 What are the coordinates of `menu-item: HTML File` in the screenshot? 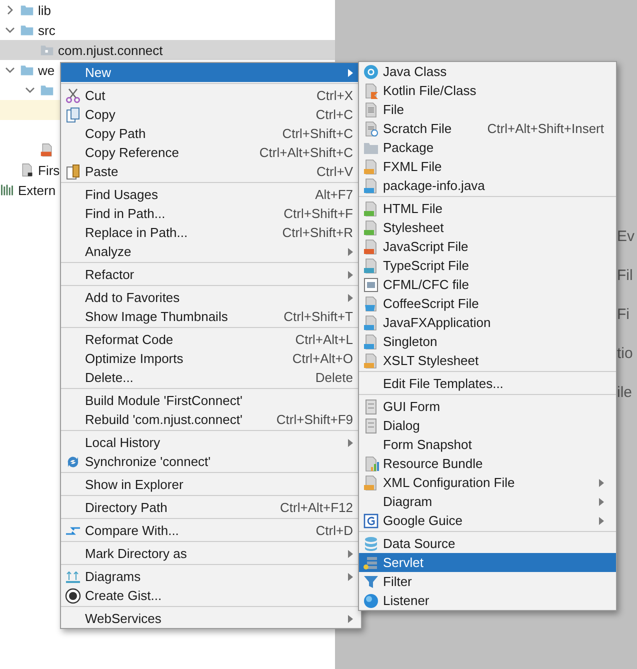 It's located at (487, 208).